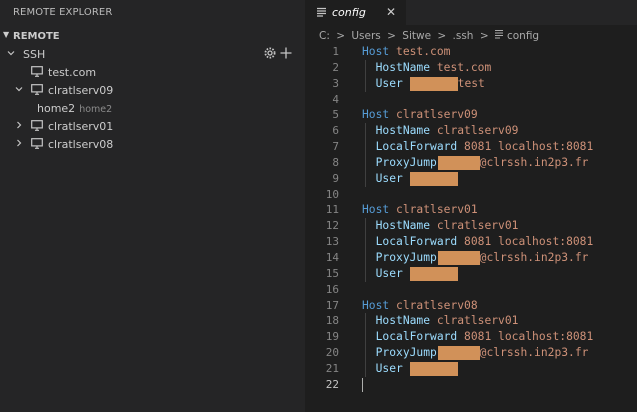 The height and width of the screenshot is (412, 637). I want to click on breadcrumb-item: config, so click(523, 36).